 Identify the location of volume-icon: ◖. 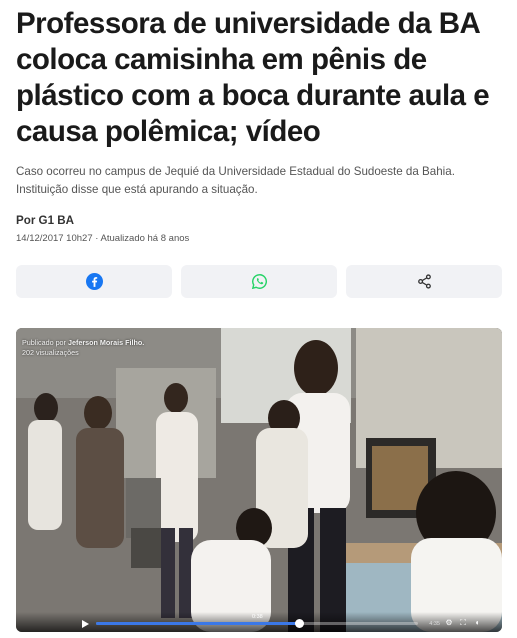
(477, 623).